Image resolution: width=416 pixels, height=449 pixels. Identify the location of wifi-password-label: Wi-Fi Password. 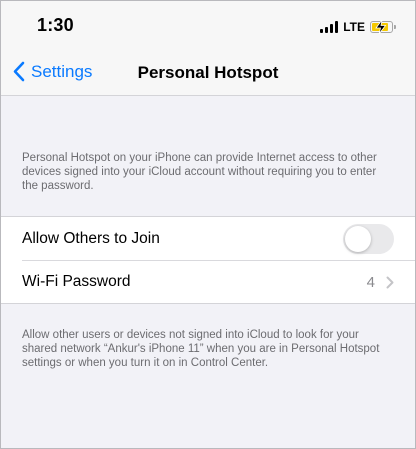
(76, 281).